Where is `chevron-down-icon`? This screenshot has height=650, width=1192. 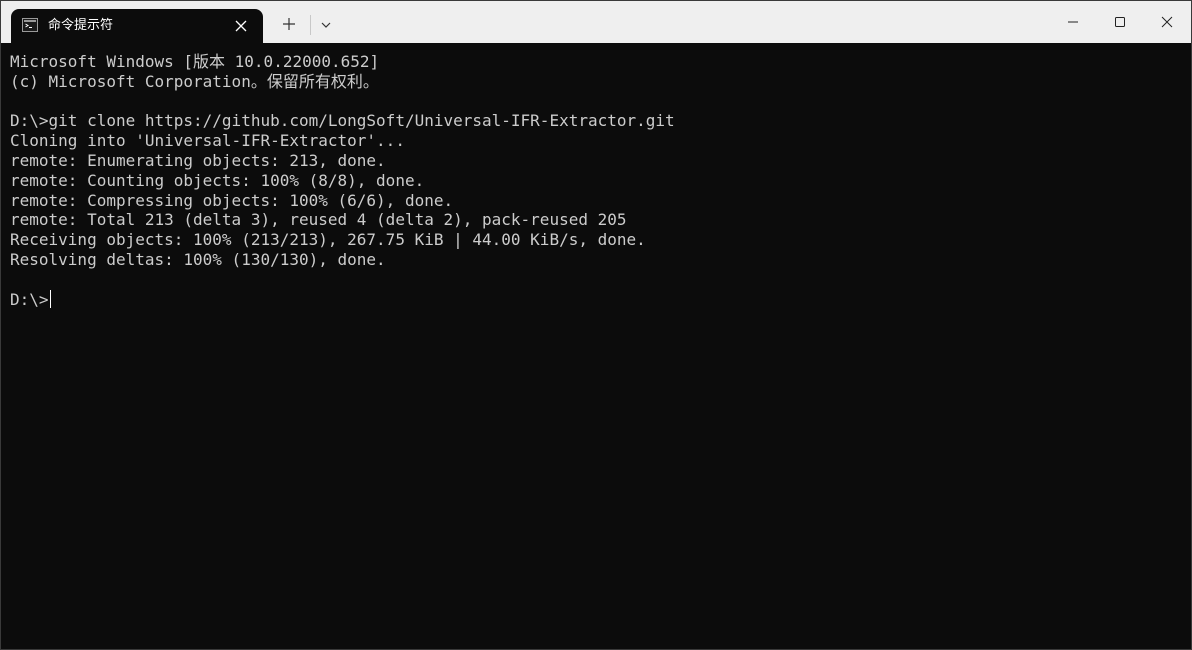 chevron-down-icon is located at coordinates (326, 25).